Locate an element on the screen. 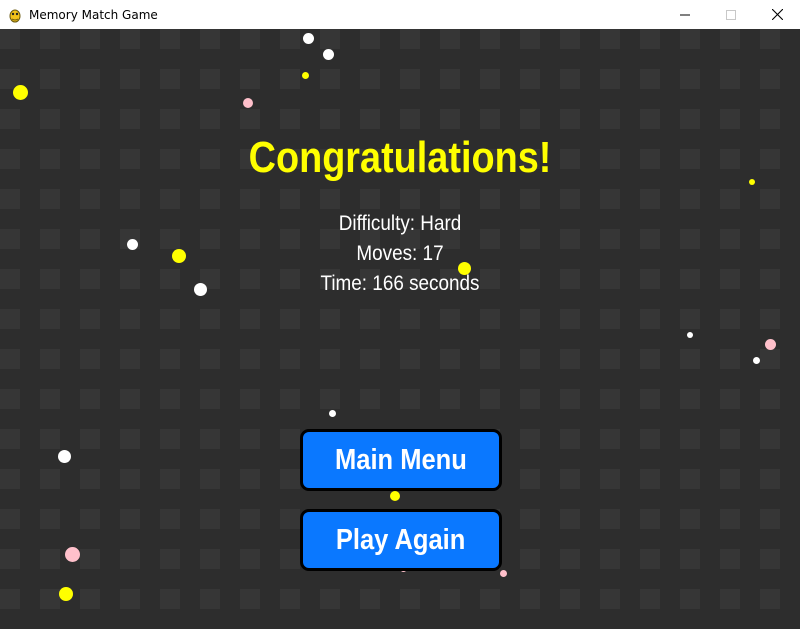 The width and height of the screenshot is (800, 629). minimize-button is located at coordinates (685, 14).